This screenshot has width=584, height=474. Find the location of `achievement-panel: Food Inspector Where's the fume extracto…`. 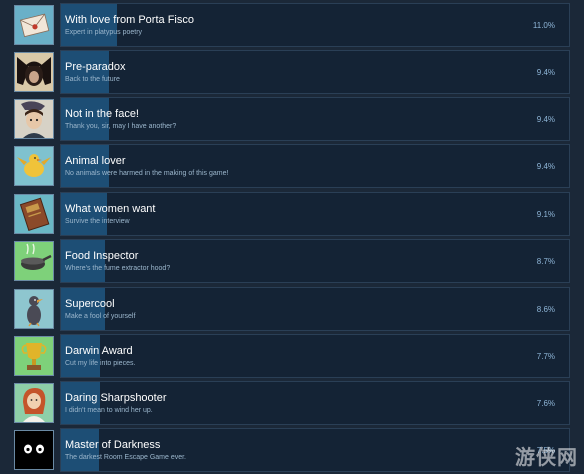

achievement-panel: Food Inspector Where's the fume extracto… is located at coordinates (315, 261).